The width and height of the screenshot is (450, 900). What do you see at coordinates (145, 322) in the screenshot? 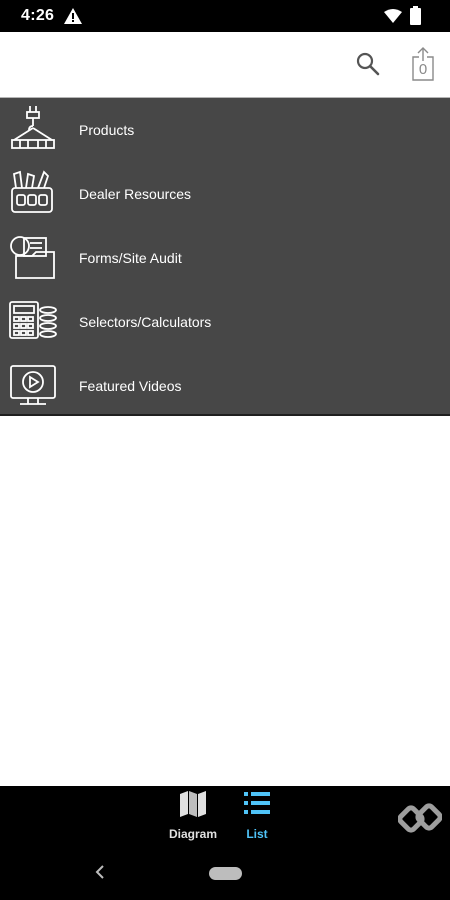
I see `menu-item-label: Selectors/Calculators` at bounding box center [145, 322].